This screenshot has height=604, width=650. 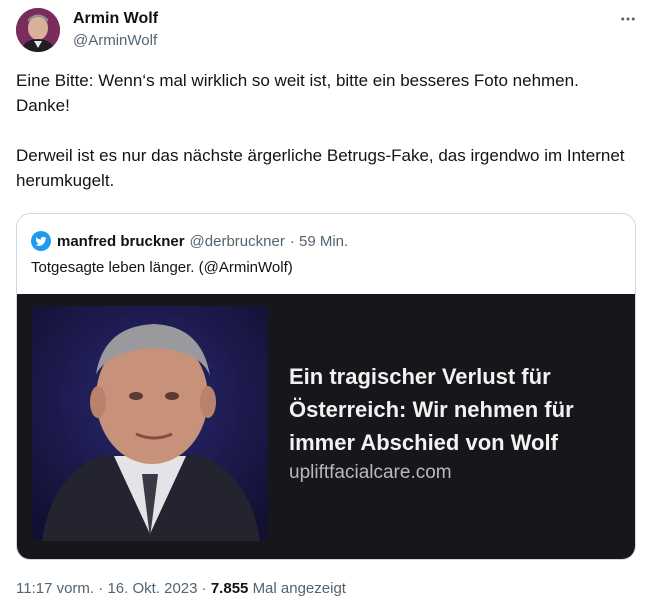 I want to click on profile-photo, so click(x=38, y=30).